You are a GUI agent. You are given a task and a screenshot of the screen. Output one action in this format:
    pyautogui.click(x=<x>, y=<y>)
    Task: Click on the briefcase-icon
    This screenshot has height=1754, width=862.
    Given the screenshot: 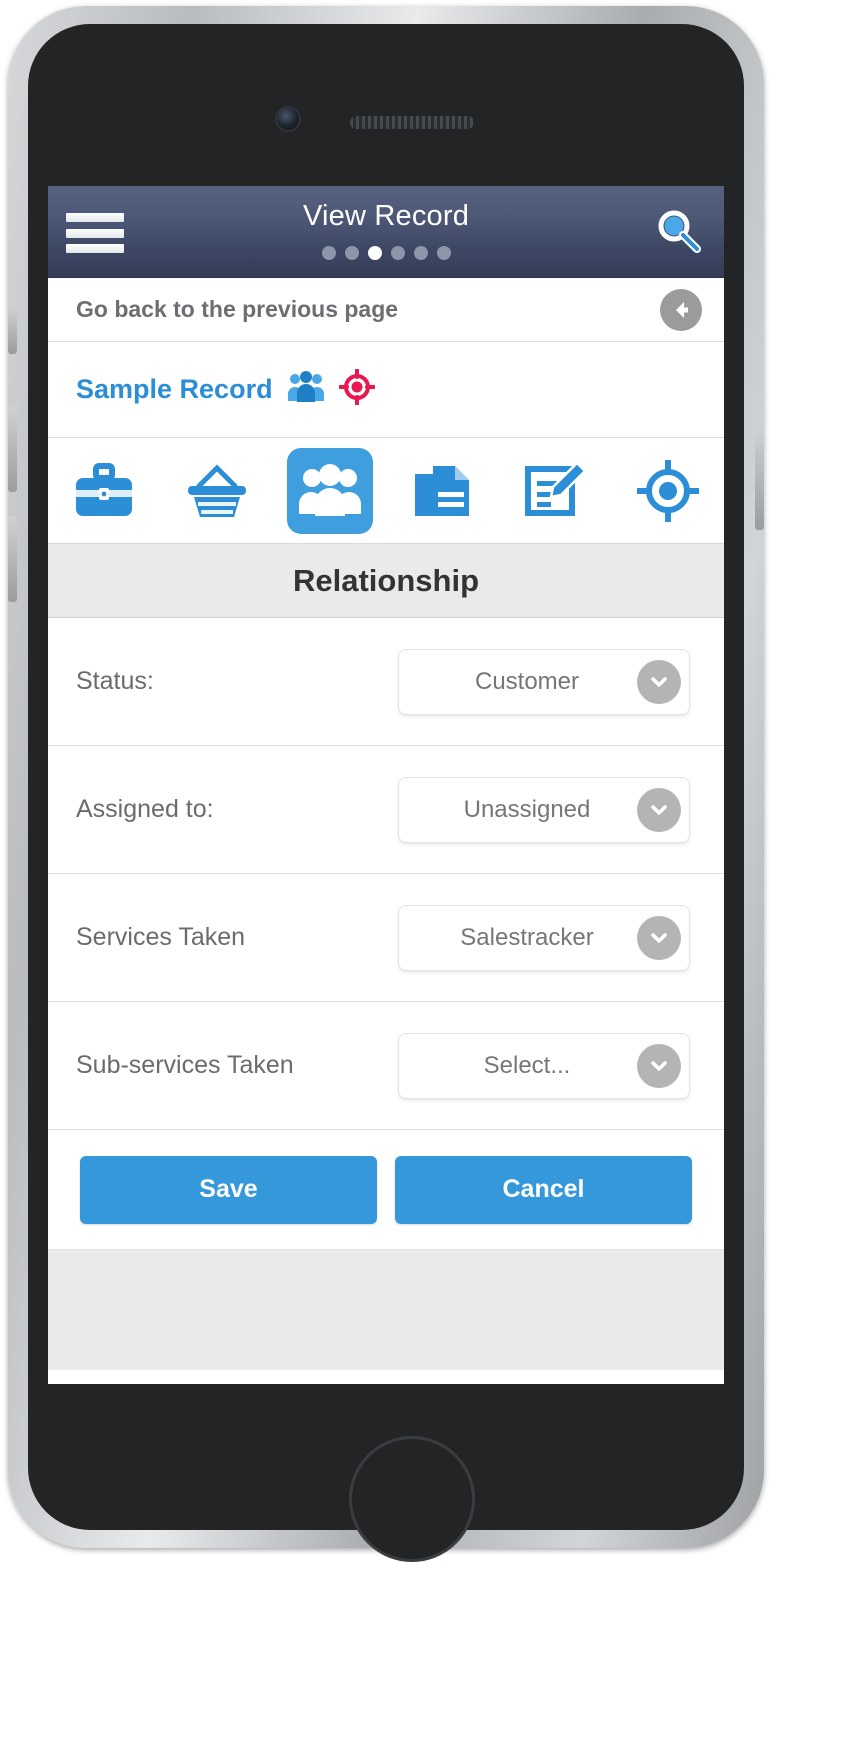 What is the action you would take?
    pyautogui.click(x=104, y=491)
    